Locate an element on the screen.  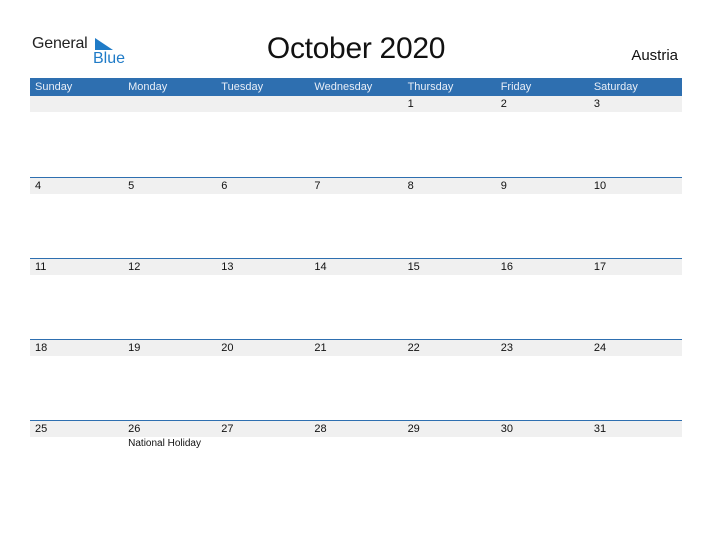
day-number: 16 is located at coordinates (506, 267).